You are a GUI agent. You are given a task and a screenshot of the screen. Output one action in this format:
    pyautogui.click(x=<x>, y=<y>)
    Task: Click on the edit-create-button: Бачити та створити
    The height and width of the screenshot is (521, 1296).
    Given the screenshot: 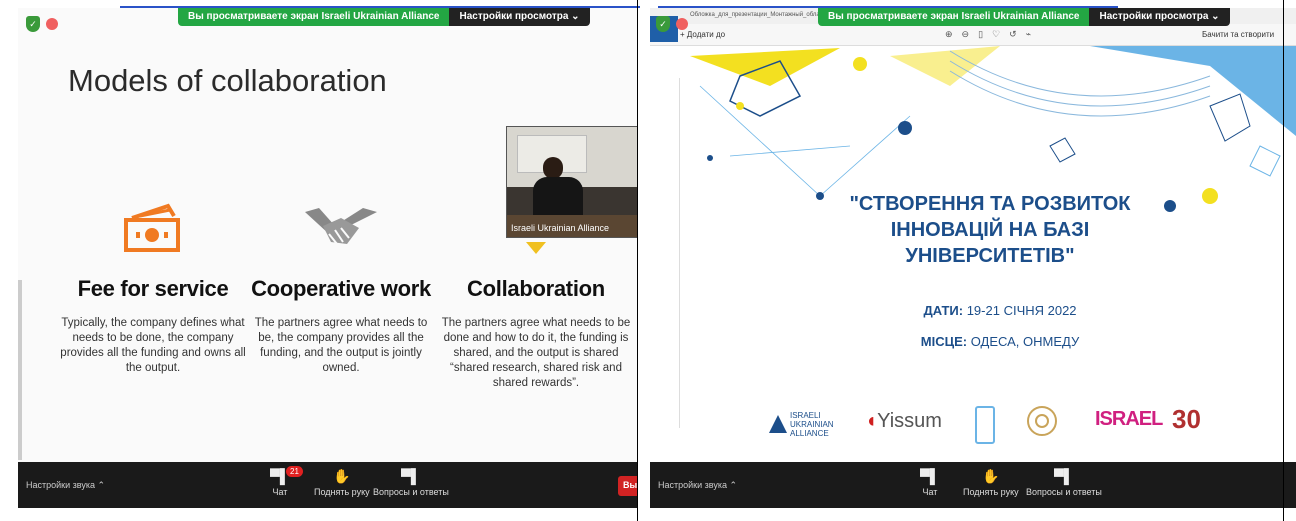 What is the action you would take?
    pyautogui.click(x=1238, y=34)
    